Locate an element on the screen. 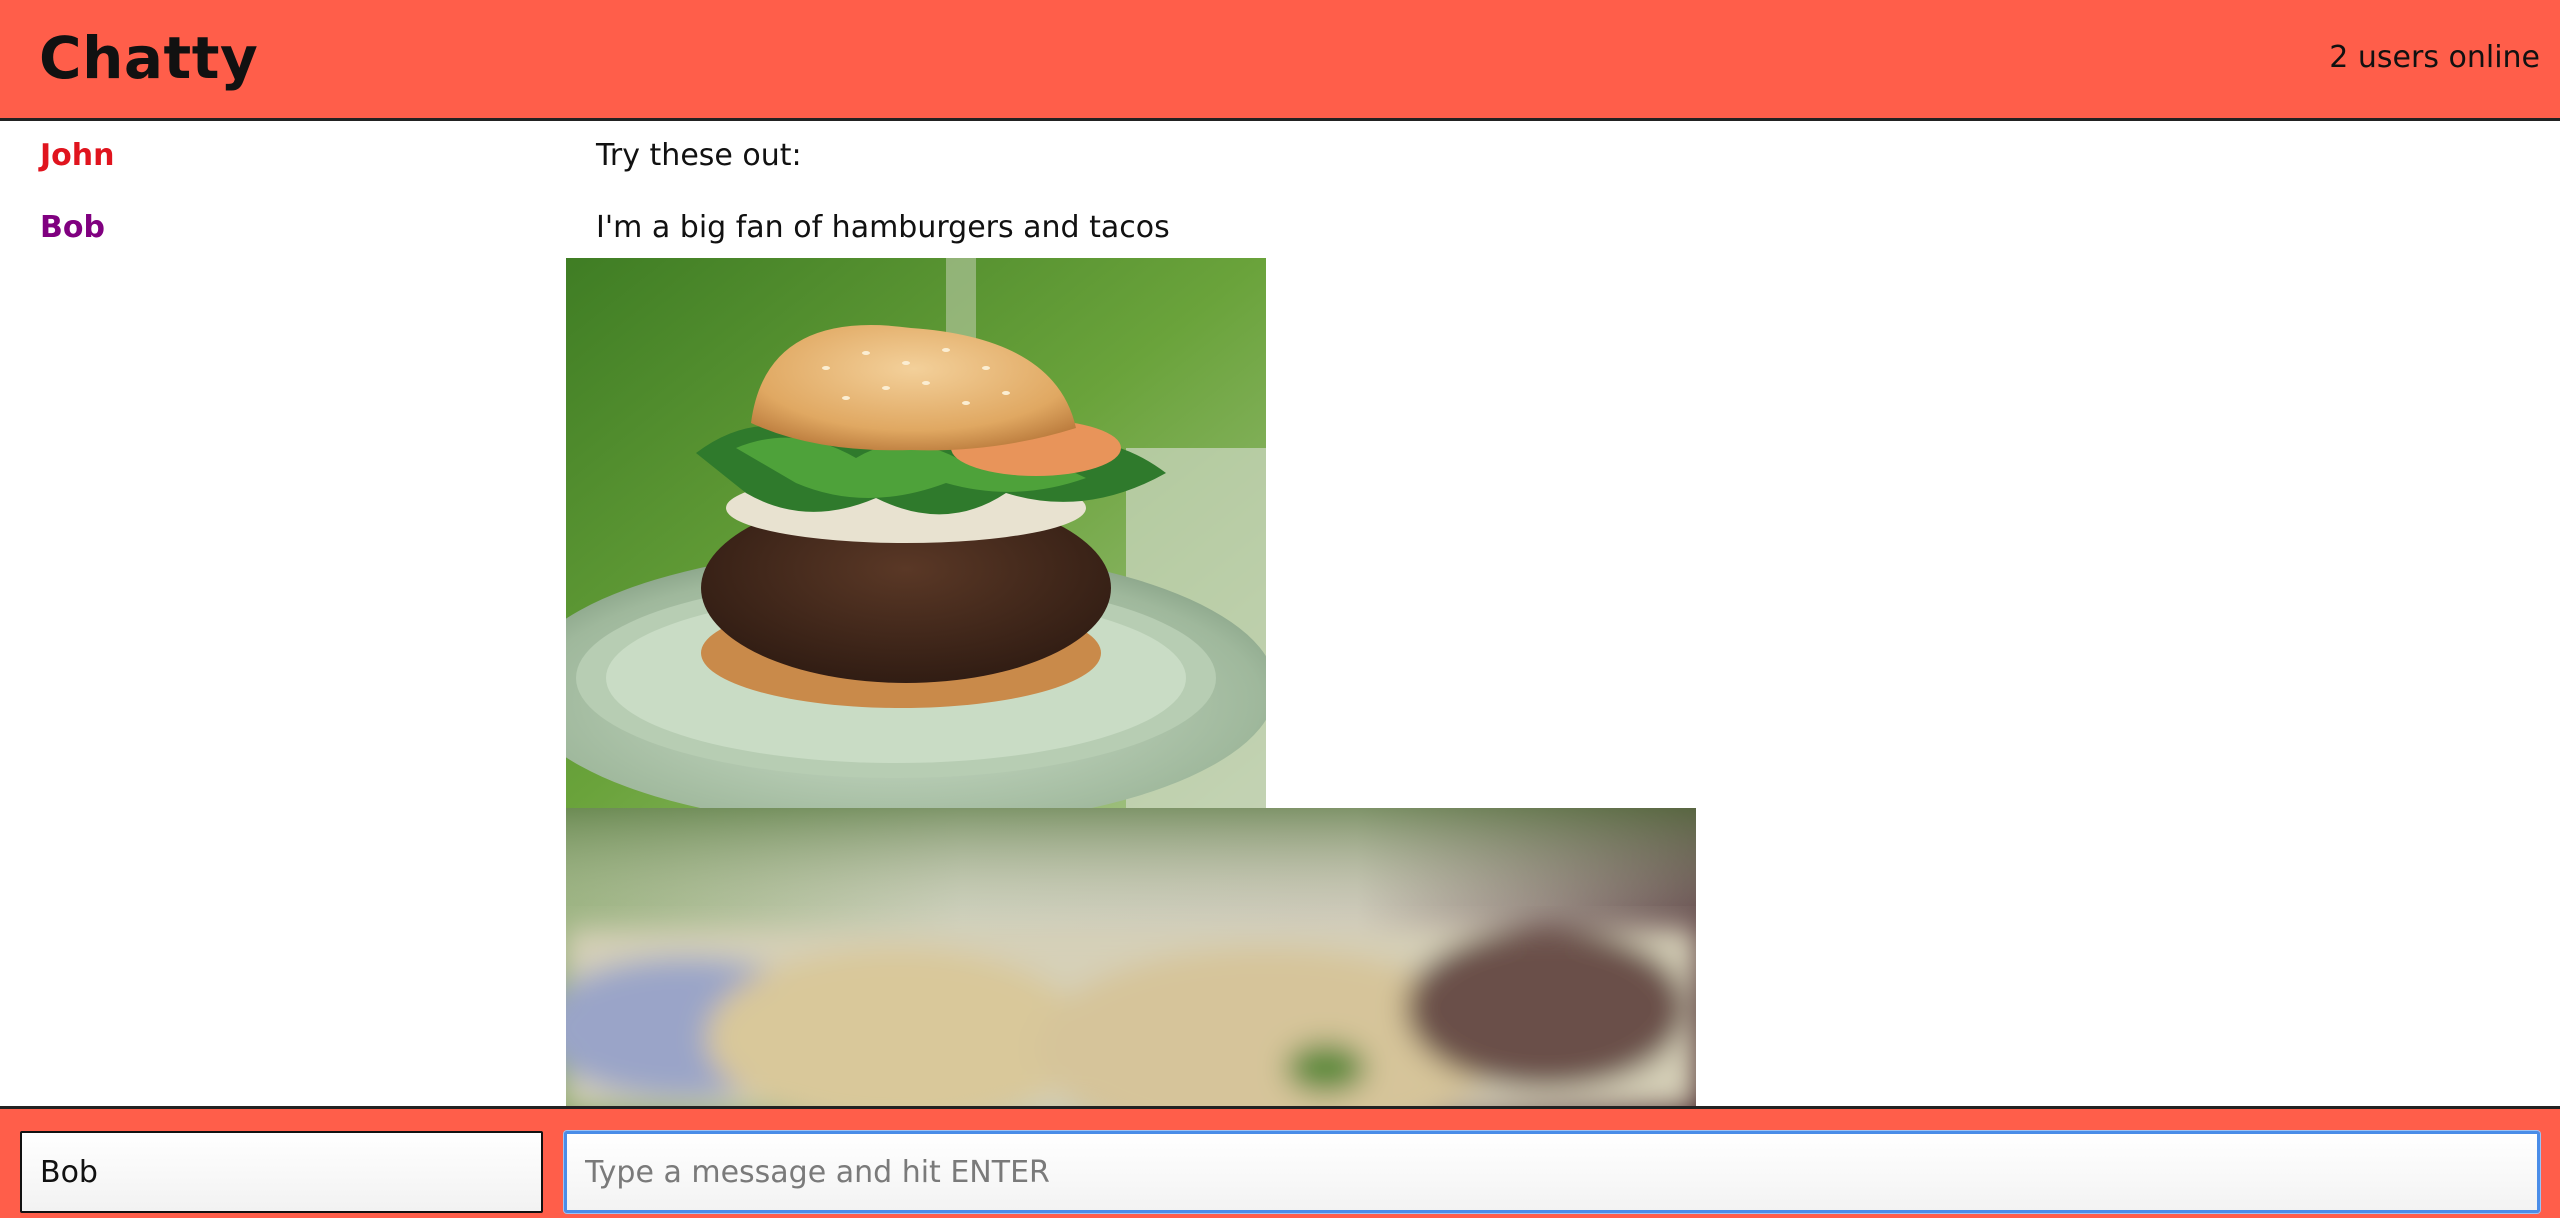 The image size is (2560, 1218). chatbar is located at coordinates (1280, 1162).